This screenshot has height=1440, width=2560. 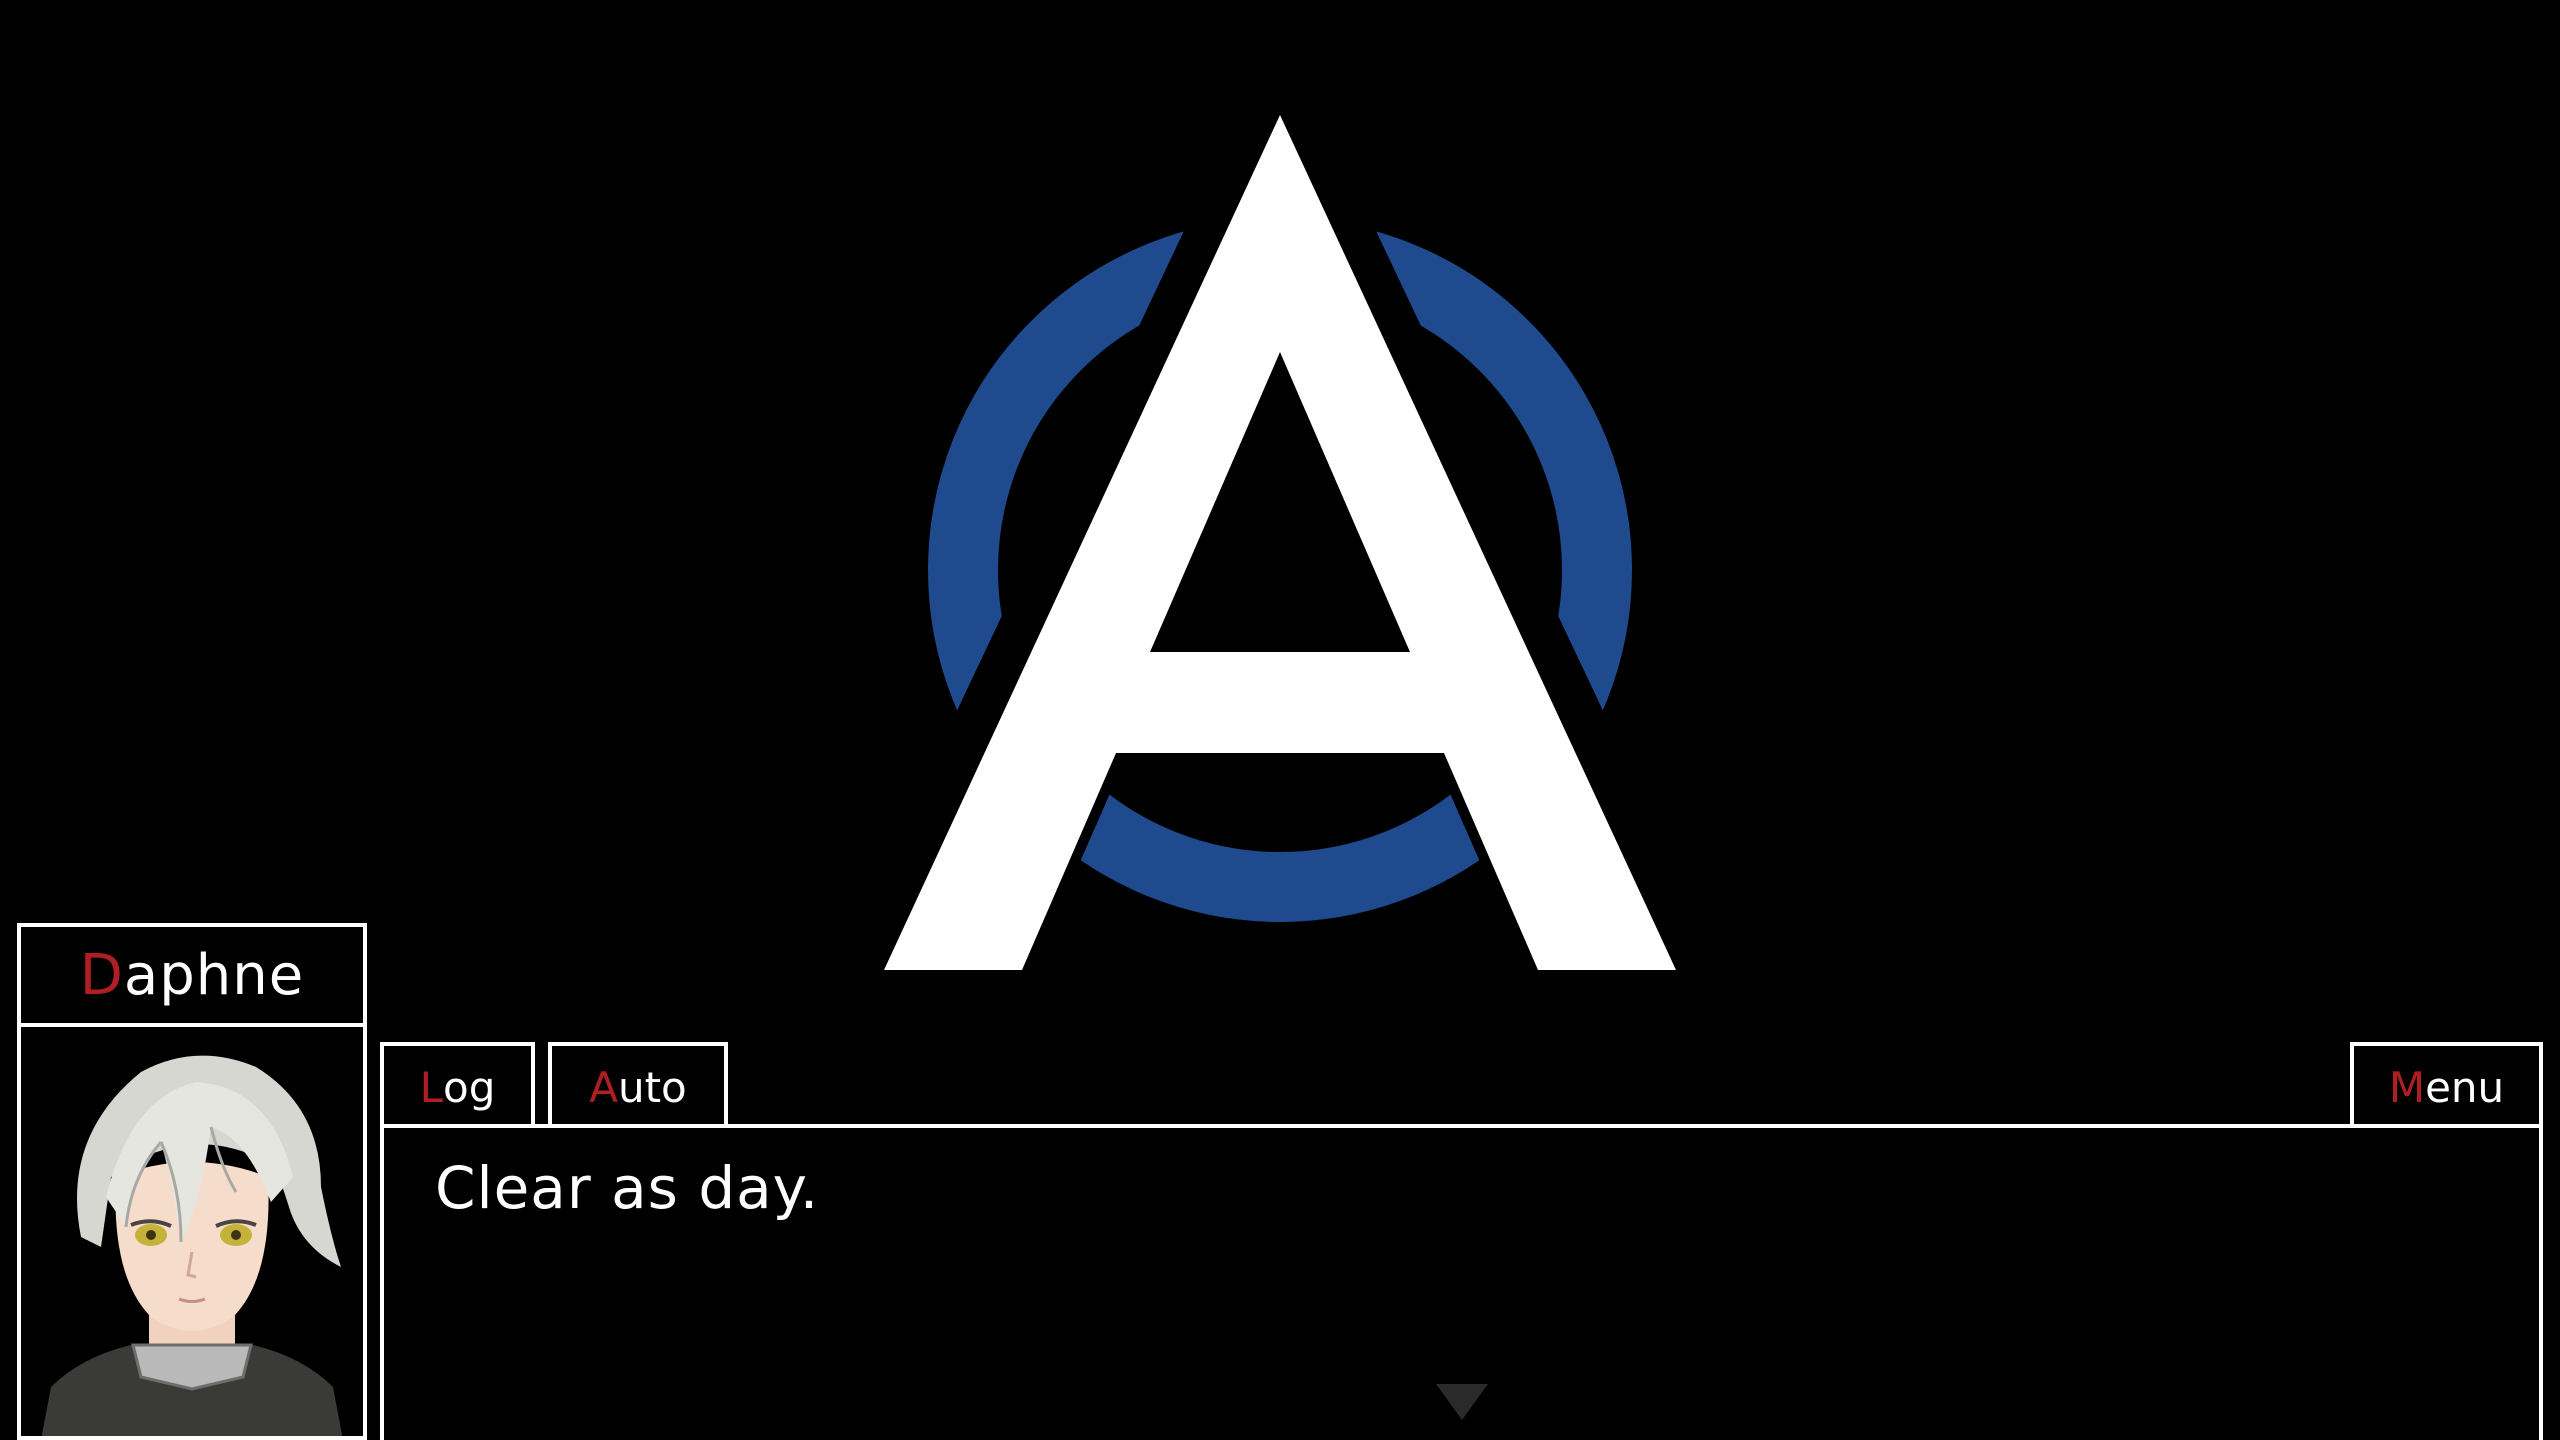 I want to click on character-portrait, so click(x=192, y=1231).